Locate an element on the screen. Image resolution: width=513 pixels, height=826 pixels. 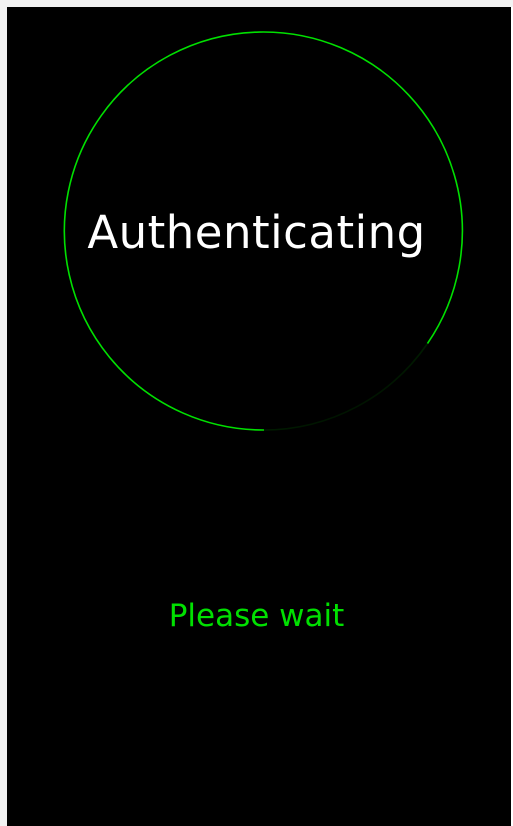
window-left-edge is located at coordinates (3, 413).